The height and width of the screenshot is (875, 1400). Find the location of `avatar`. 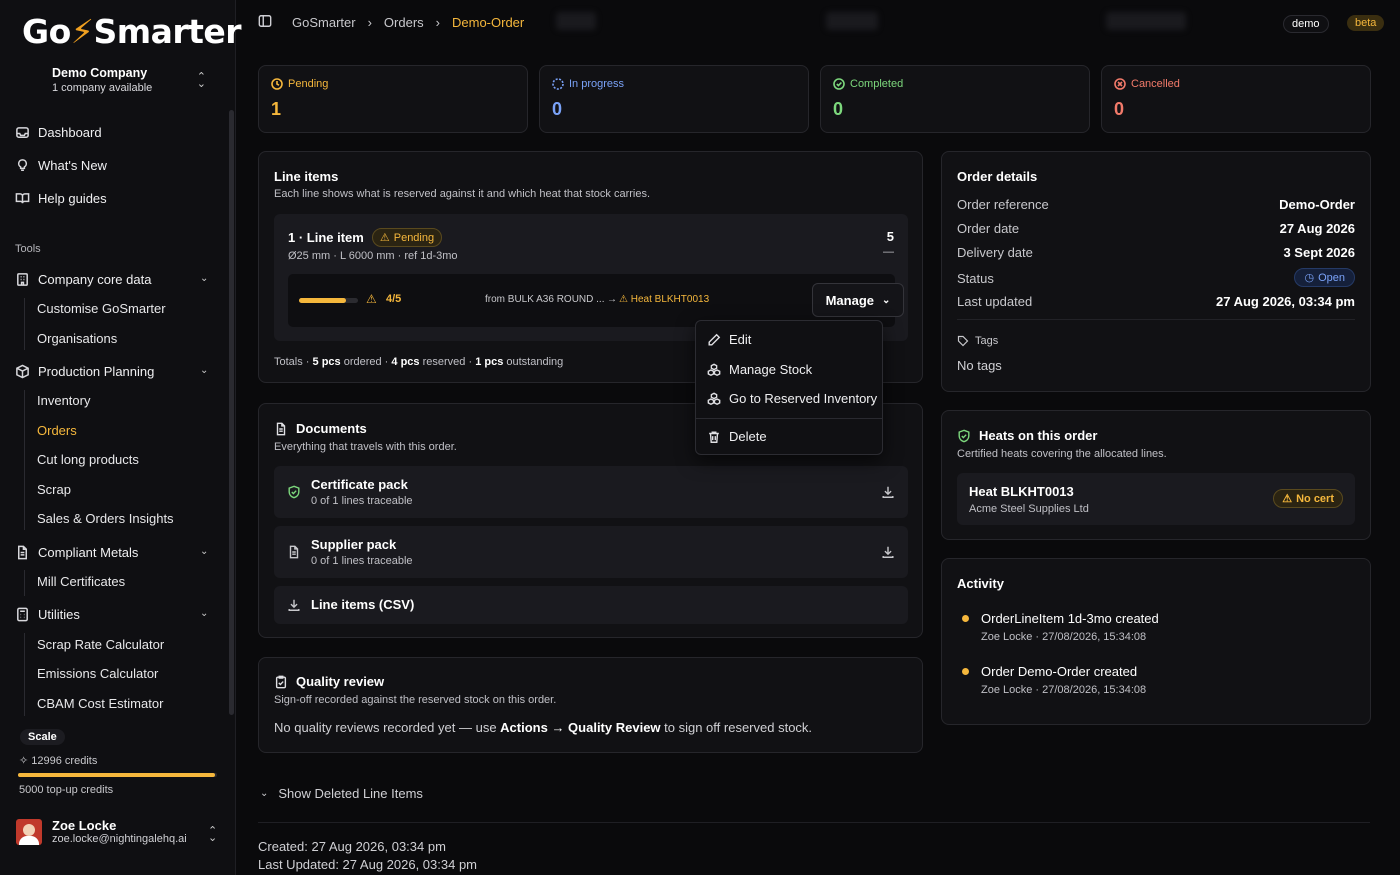

avatar is located at coordinates (29, 831).